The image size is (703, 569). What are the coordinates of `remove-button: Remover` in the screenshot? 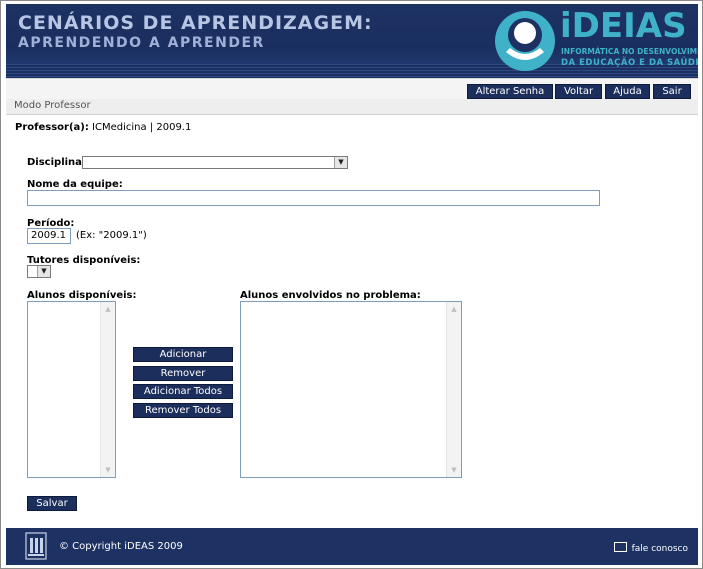 It's located at (183, 373).